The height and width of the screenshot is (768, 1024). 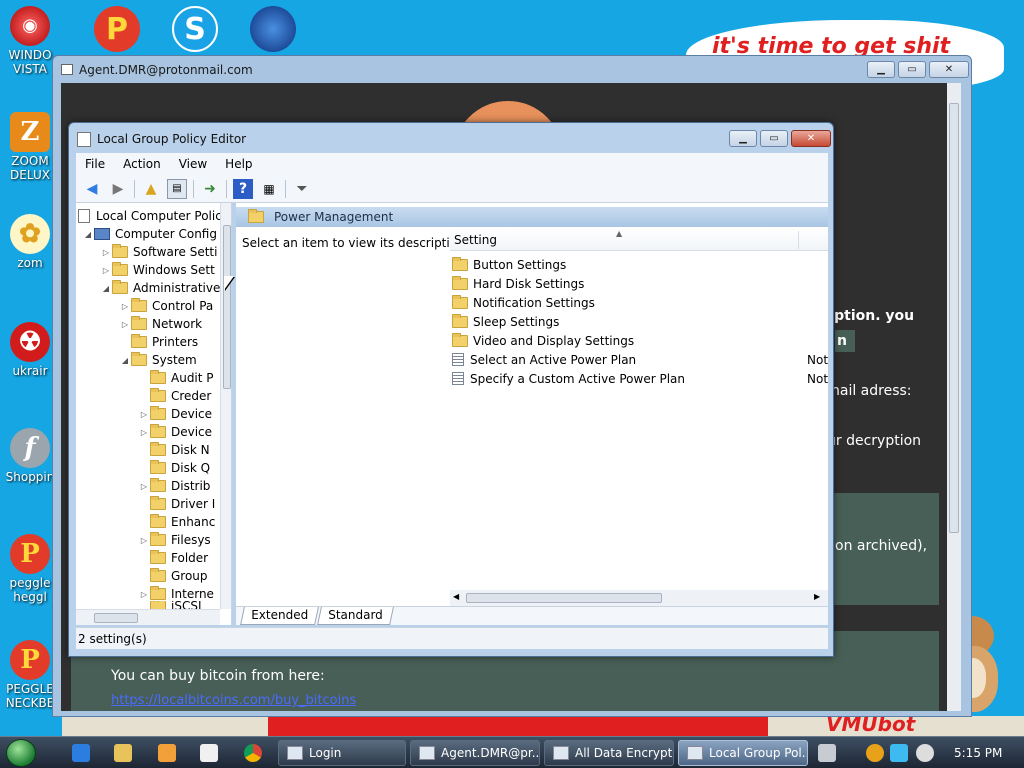 I want to click on tree-item: ▷ Filesys, so click(x=174, y=540).